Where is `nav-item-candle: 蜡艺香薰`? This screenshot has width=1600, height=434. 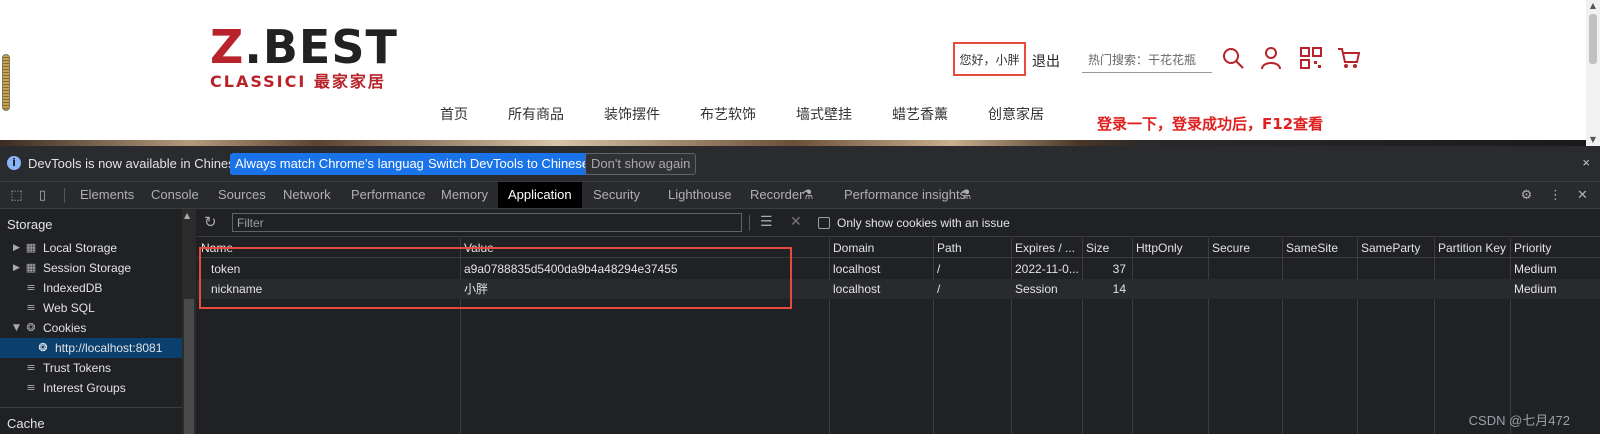 nav-item-candle: 蜡艺香薰 is located at coordinates (920, 114).